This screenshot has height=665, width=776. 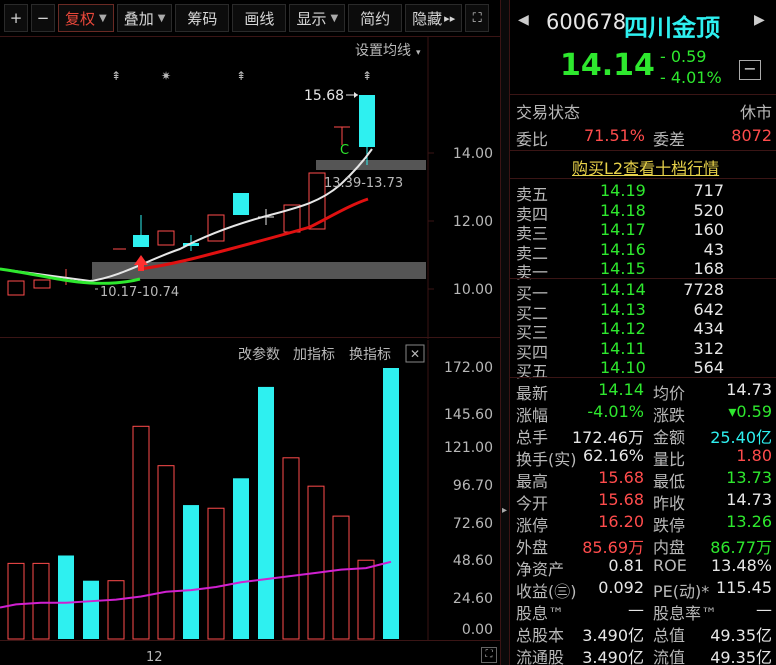 What do you see at coordinates (615, 135) in the screenshot?
I see `weibi-value: 71.51%` at bounding box center [615, 135].